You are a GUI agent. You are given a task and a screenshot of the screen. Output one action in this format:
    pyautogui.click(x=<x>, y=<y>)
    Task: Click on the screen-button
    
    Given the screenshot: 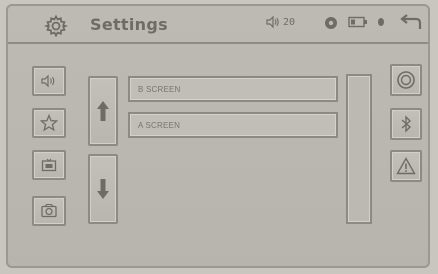 What is the action you would take?
    pyautogui.click(x=49, y=165)
    